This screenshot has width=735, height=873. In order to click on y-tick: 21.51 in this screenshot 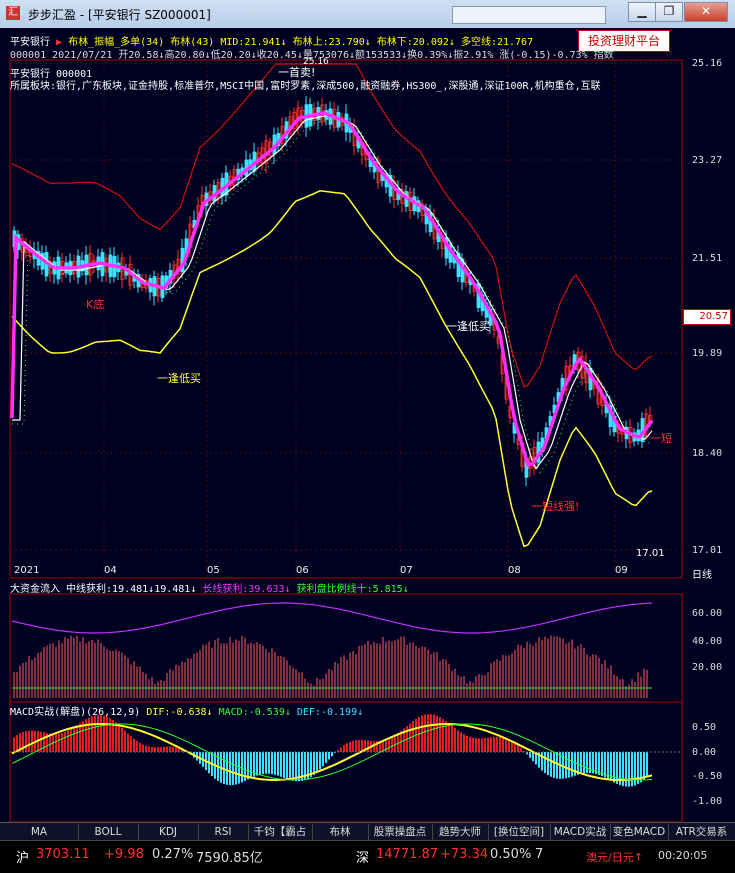, I will do `click(707, 258)`.